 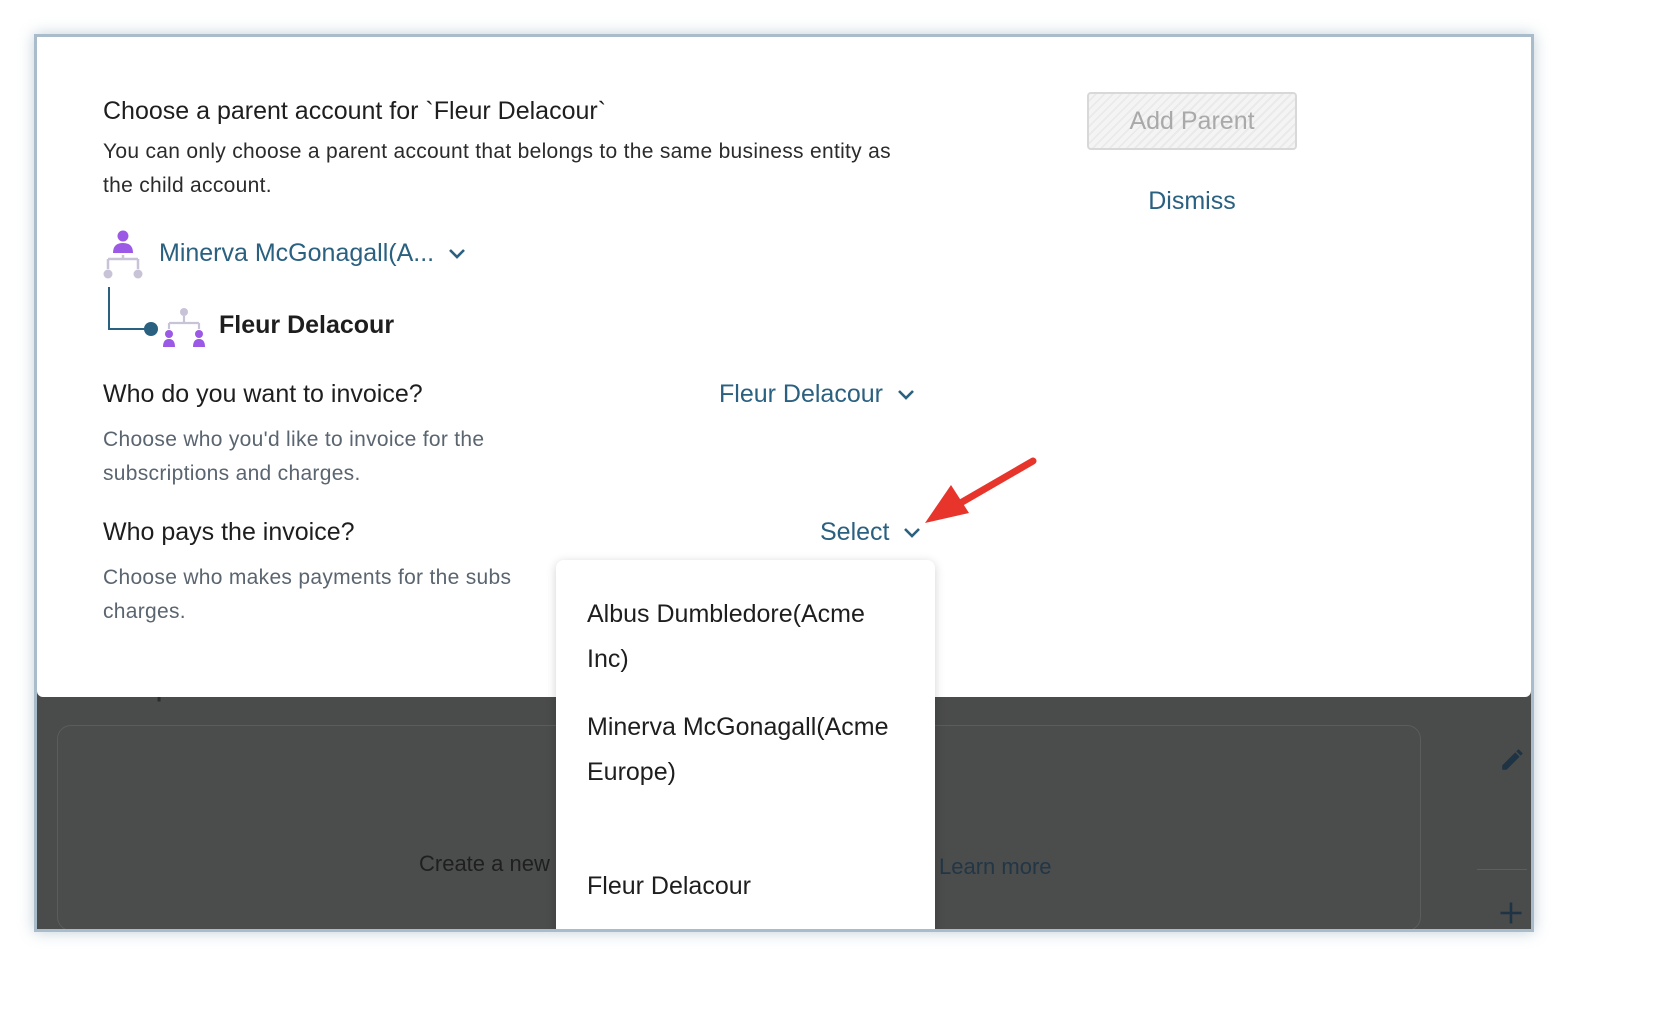 What do you see at coordinates (981, 490) in the screenshot?
I see `annotation-arrow-icon` at bounding box center [981, 490].